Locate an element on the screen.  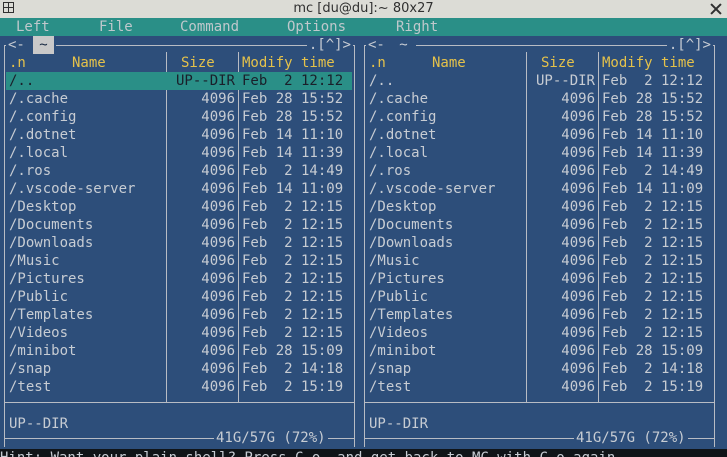
file-modify-time: Feb 28 15:52 is located at coordinates (293, 117).